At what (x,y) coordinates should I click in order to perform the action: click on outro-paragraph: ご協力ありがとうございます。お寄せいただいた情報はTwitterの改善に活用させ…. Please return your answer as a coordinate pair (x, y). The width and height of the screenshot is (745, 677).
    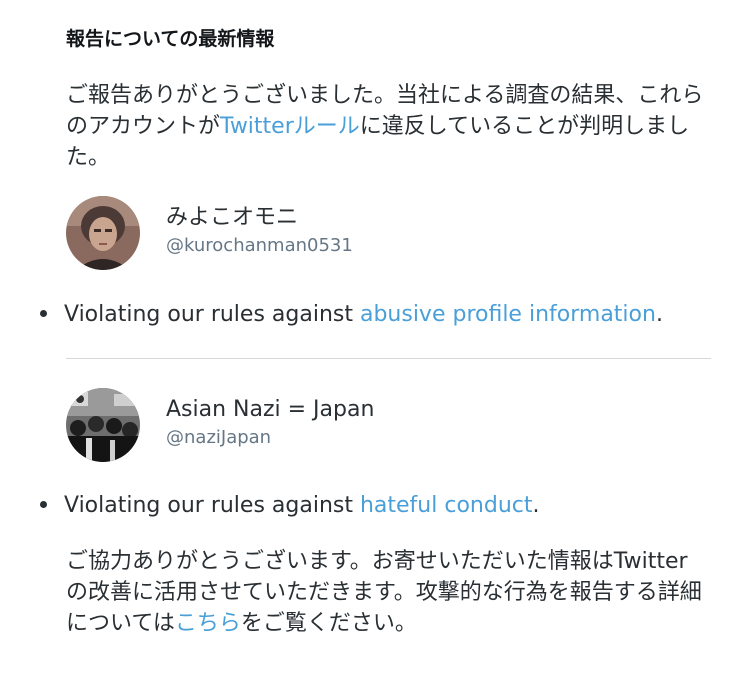
    Looking at the image, I should click on (386, 592).